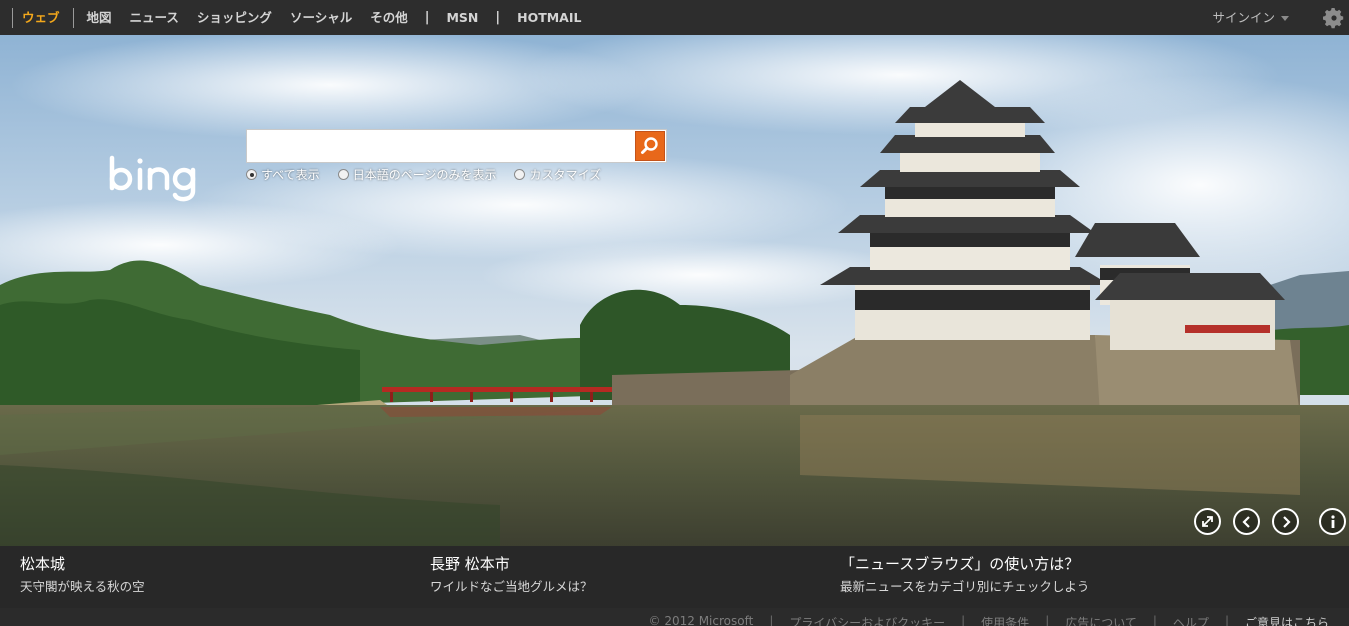  I want to click on nav-item-more: その他, so click(389, 17).